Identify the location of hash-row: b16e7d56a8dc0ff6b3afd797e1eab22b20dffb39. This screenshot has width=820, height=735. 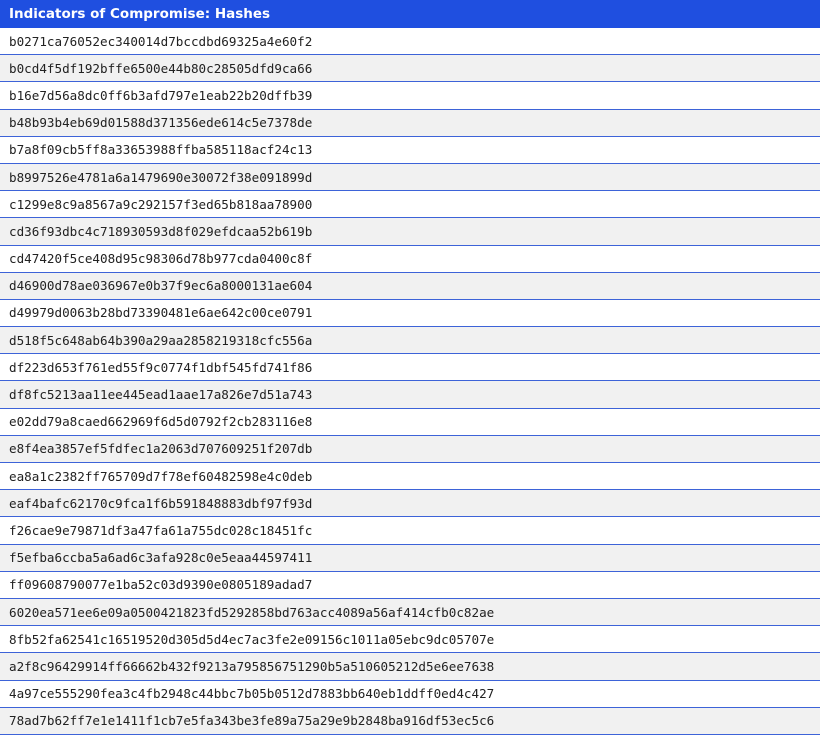
(410, 96).